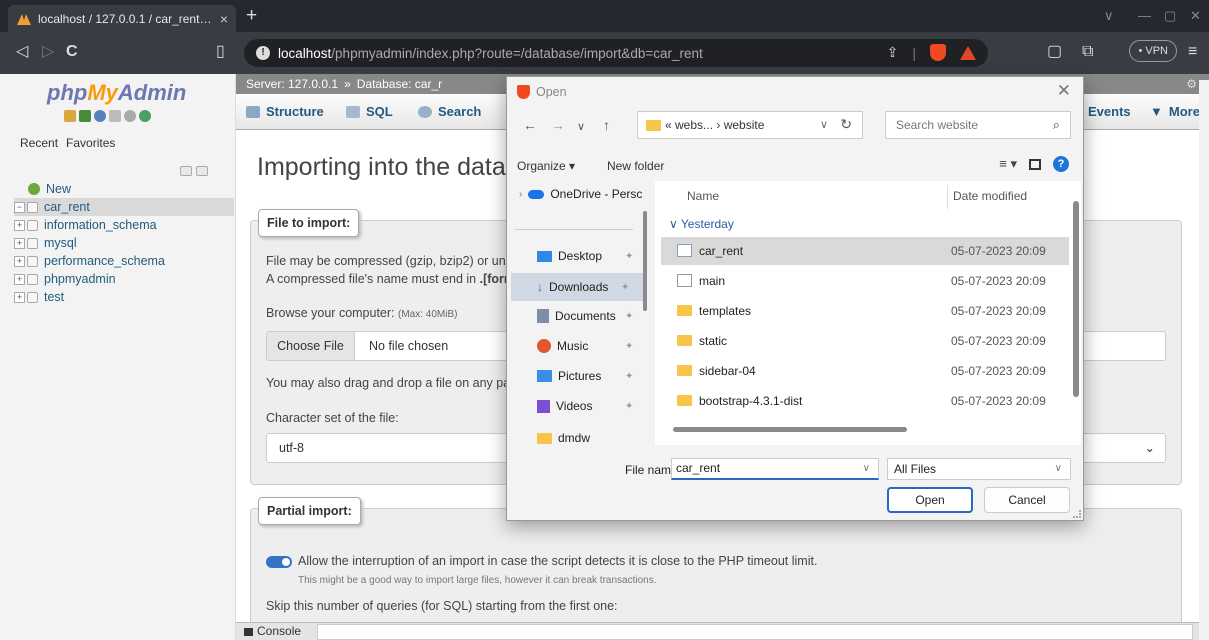 This screenshot has width=1209, height=640. What do you see at coordinates (1064, 91) in the screenshot?
I see `dialog-close-icon: ✕` at bounding box center [1064, 91].